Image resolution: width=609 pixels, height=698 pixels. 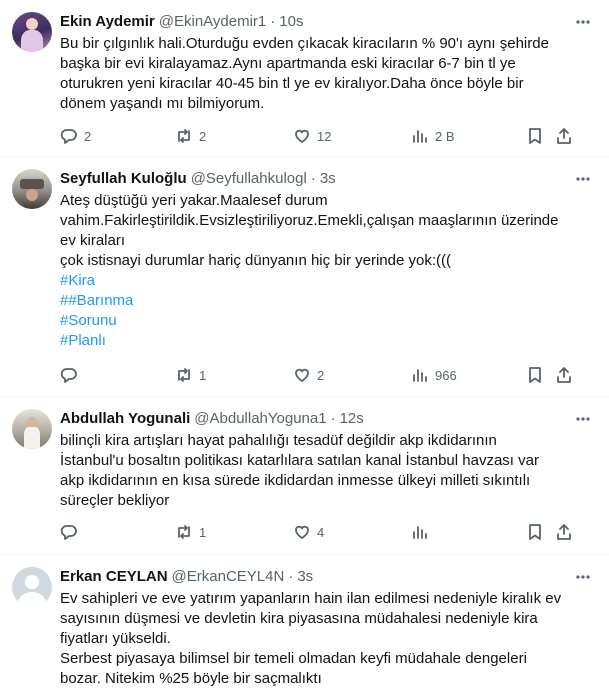 I want to click on action-bar: 2 2 12 2 B, so click(x=326, y=136).